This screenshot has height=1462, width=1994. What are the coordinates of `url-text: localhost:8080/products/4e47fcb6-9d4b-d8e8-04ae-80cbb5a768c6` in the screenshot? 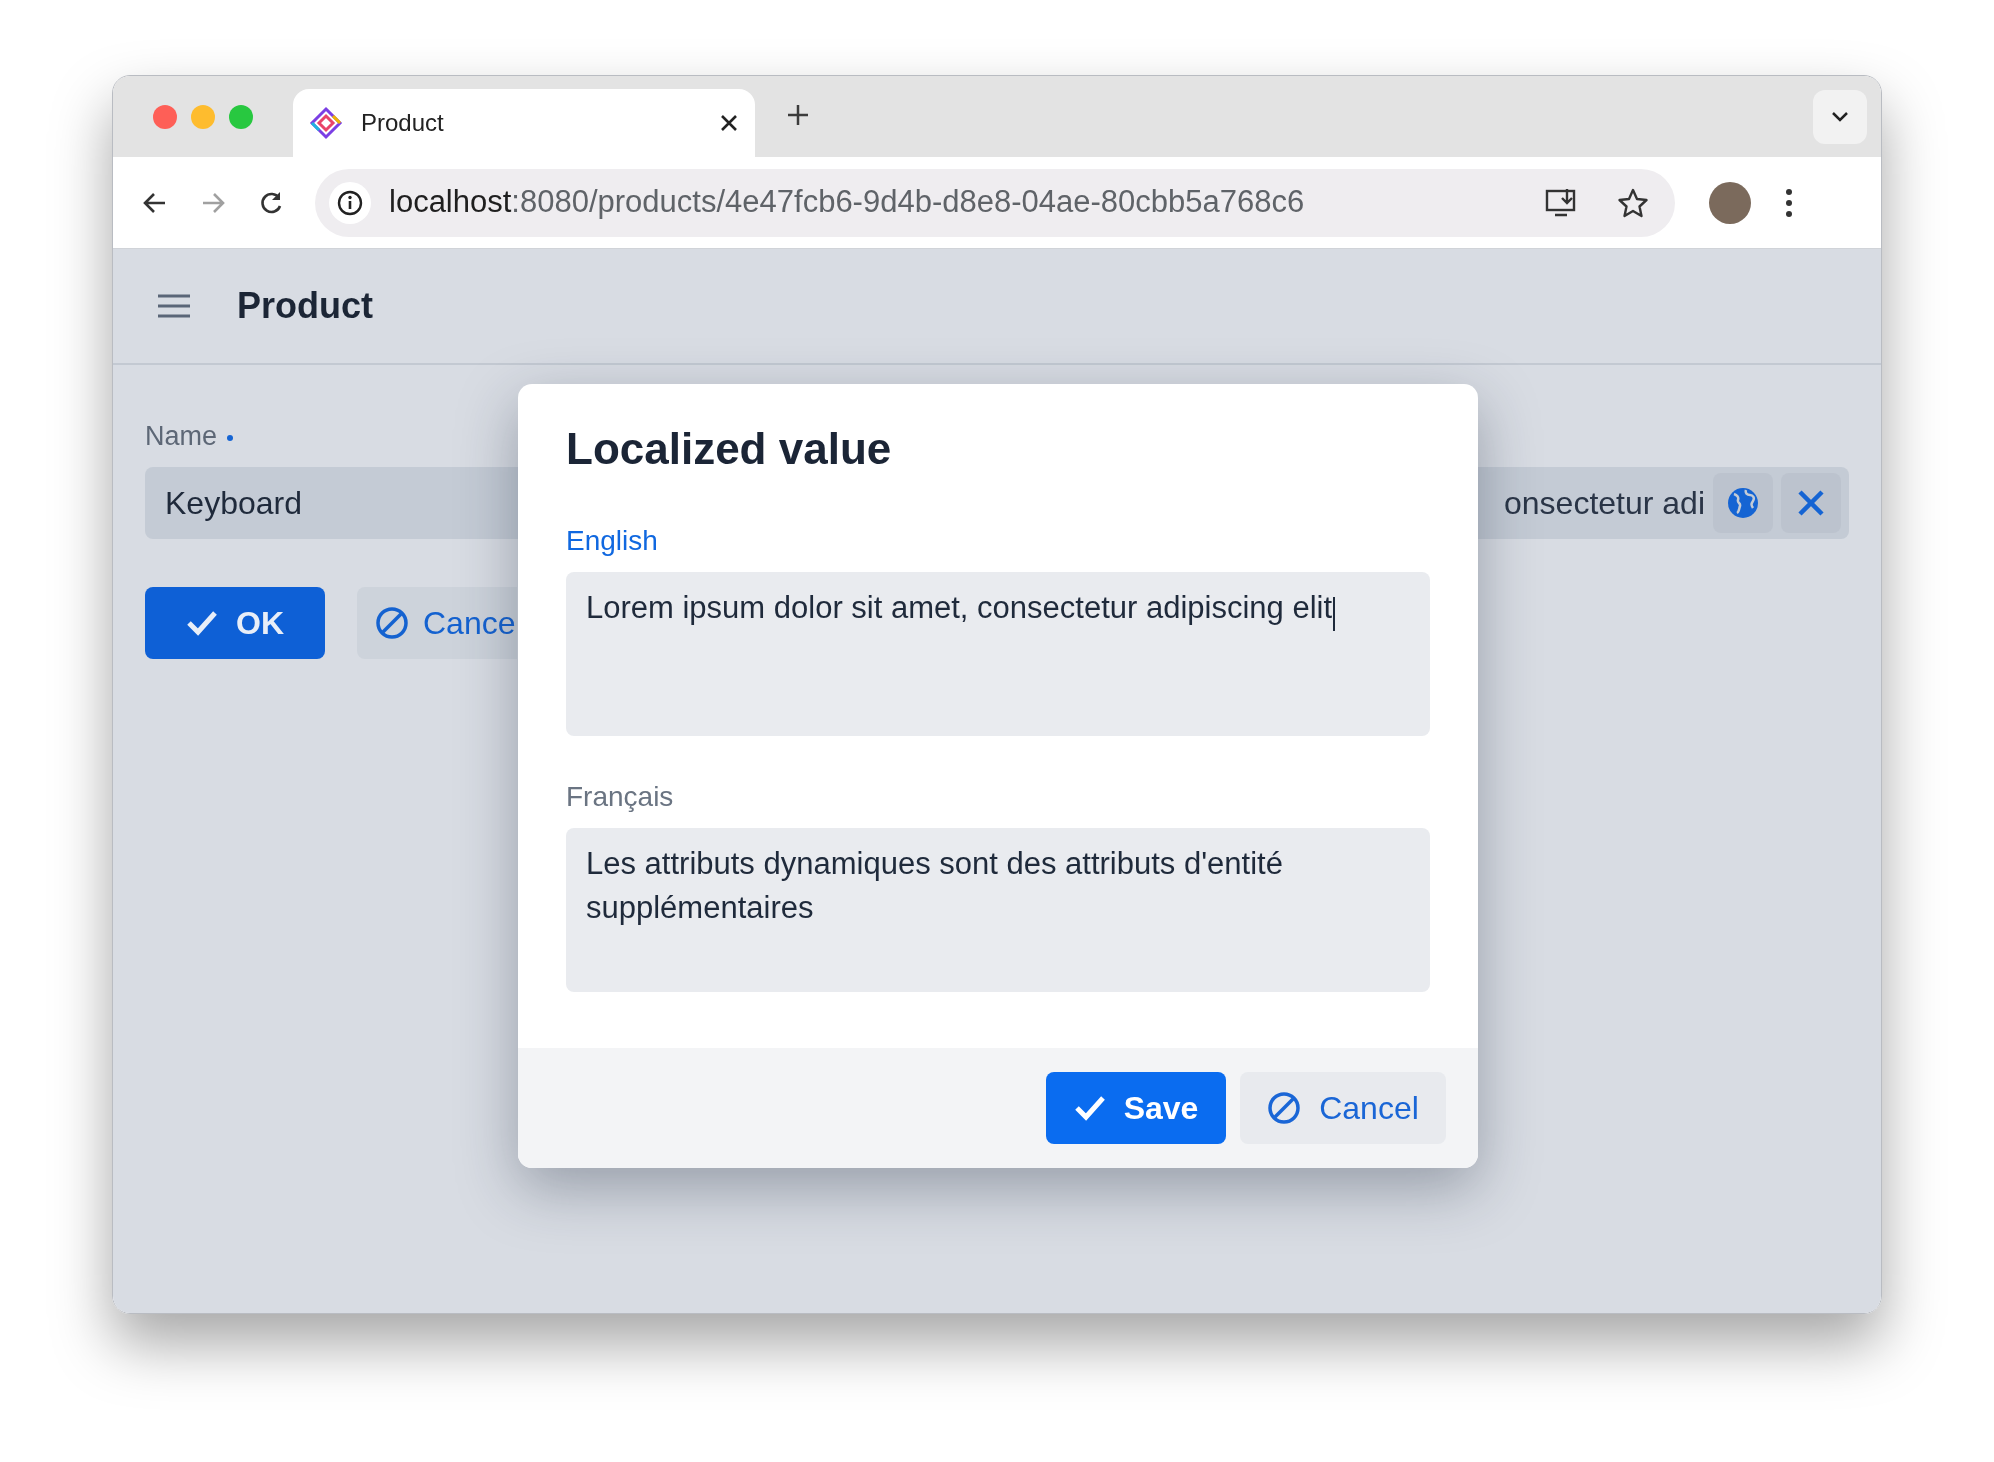 It's located at (847, 202).